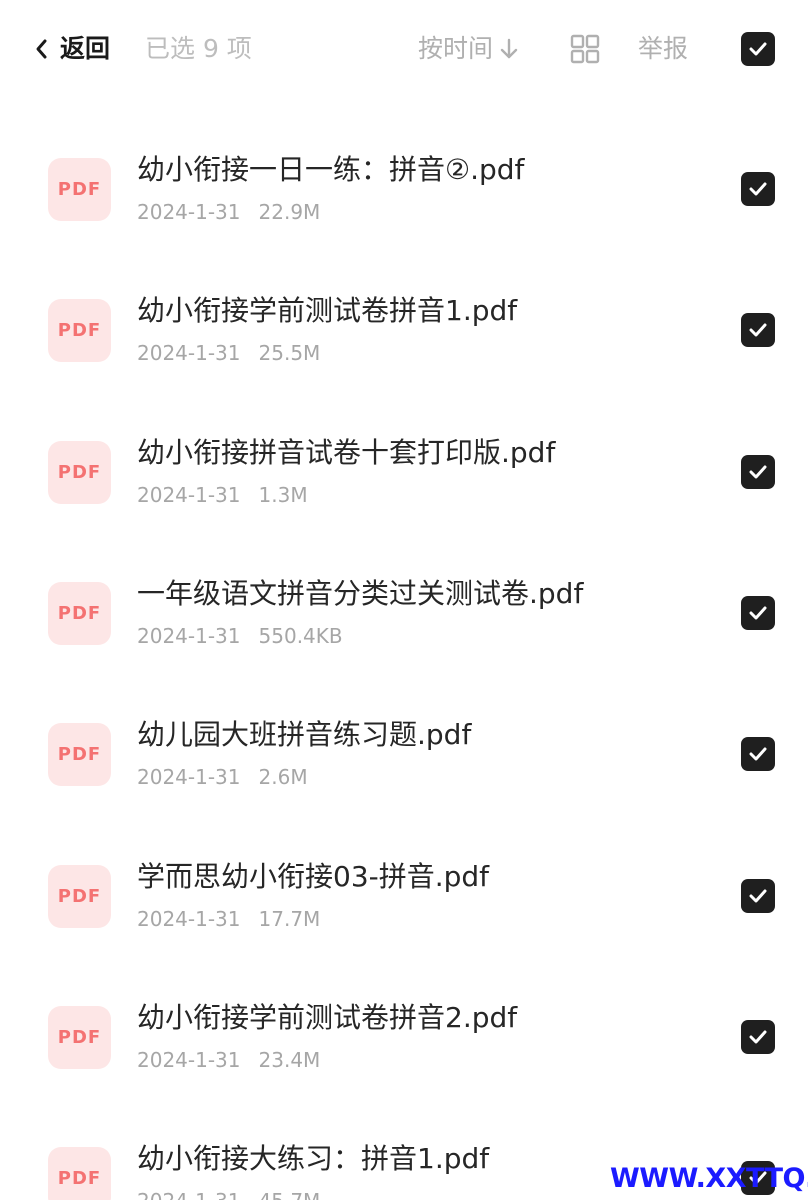 Image resolution: width=808 pixels, height=1200 pixels. Describe the element at coordinates (289, 918) in the screenshot. I see `file-size: 17.7M` at that location.